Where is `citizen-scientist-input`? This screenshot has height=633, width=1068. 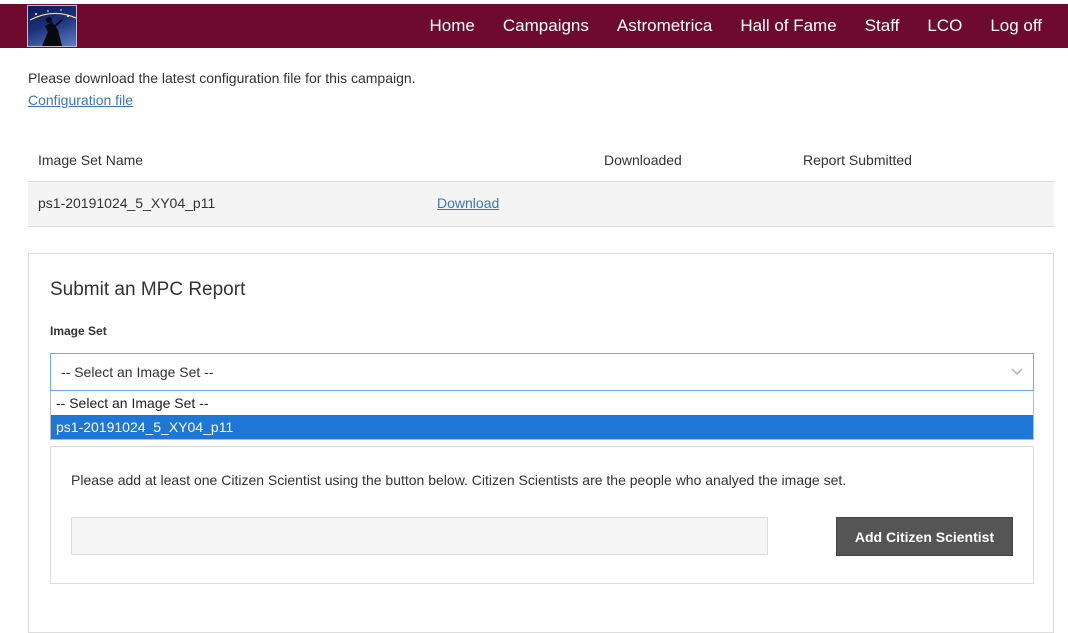
citizen-scientist-input is located at coordinates (419, 536).